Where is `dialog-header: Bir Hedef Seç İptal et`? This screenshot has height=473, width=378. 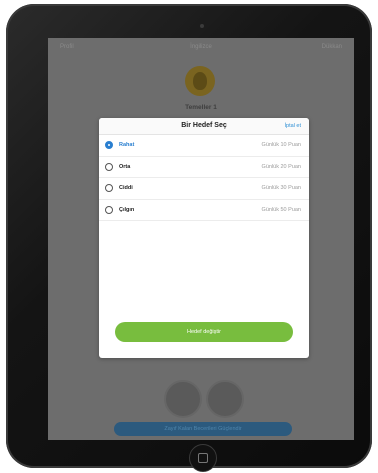 dialog-header: Bir Hedef Seç İptal et is located at coordinates (204, 126).